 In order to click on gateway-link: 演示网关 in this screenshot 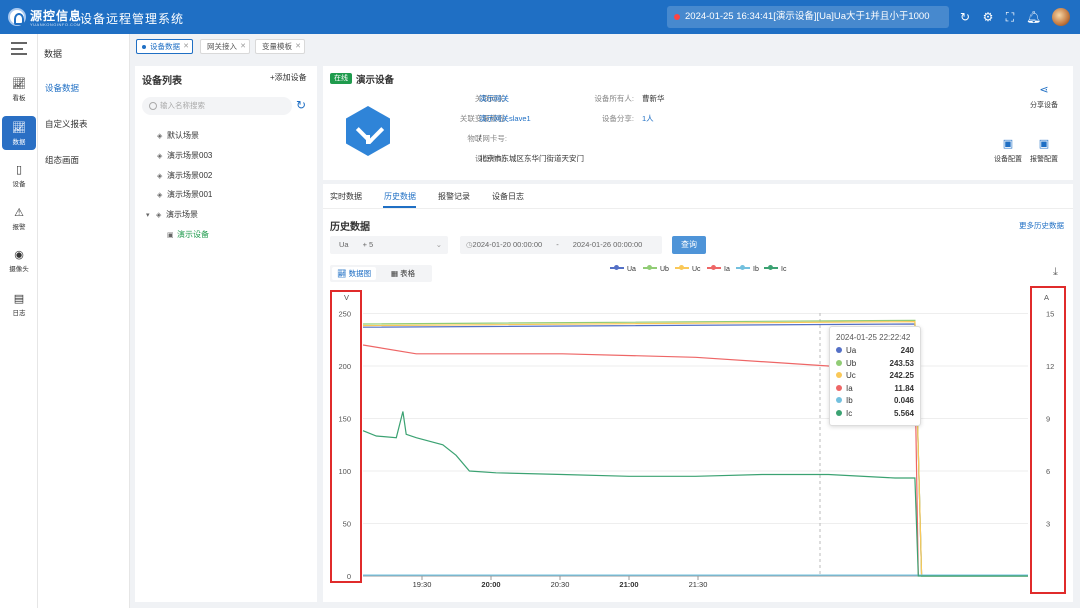, I will do `click(494, 98)`.